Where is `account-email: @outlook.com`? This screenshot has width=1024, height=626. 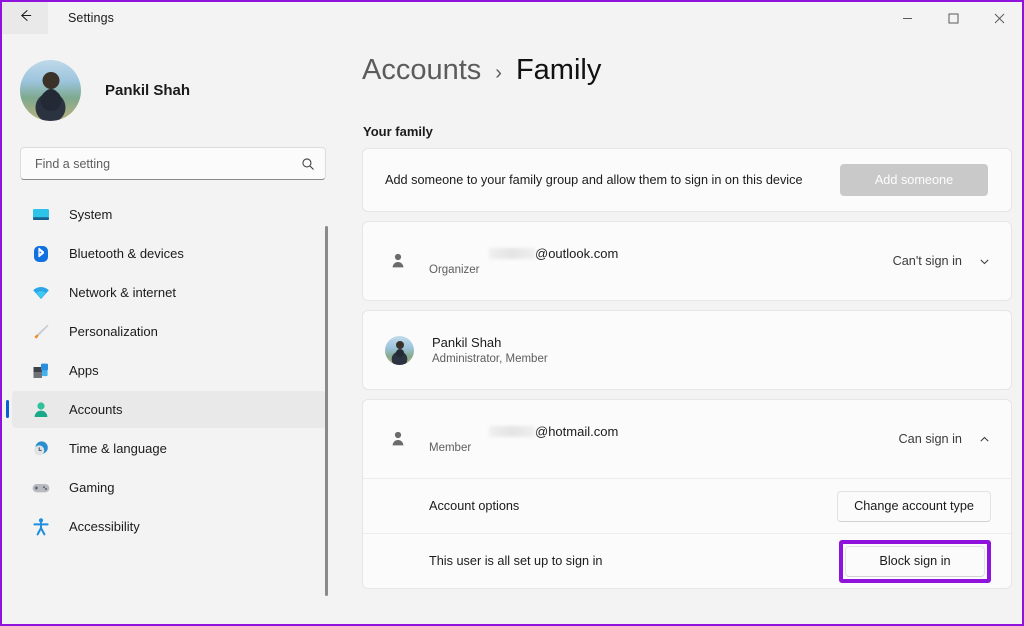 account-email: @outlook.com is located at coordinates (691, 253).